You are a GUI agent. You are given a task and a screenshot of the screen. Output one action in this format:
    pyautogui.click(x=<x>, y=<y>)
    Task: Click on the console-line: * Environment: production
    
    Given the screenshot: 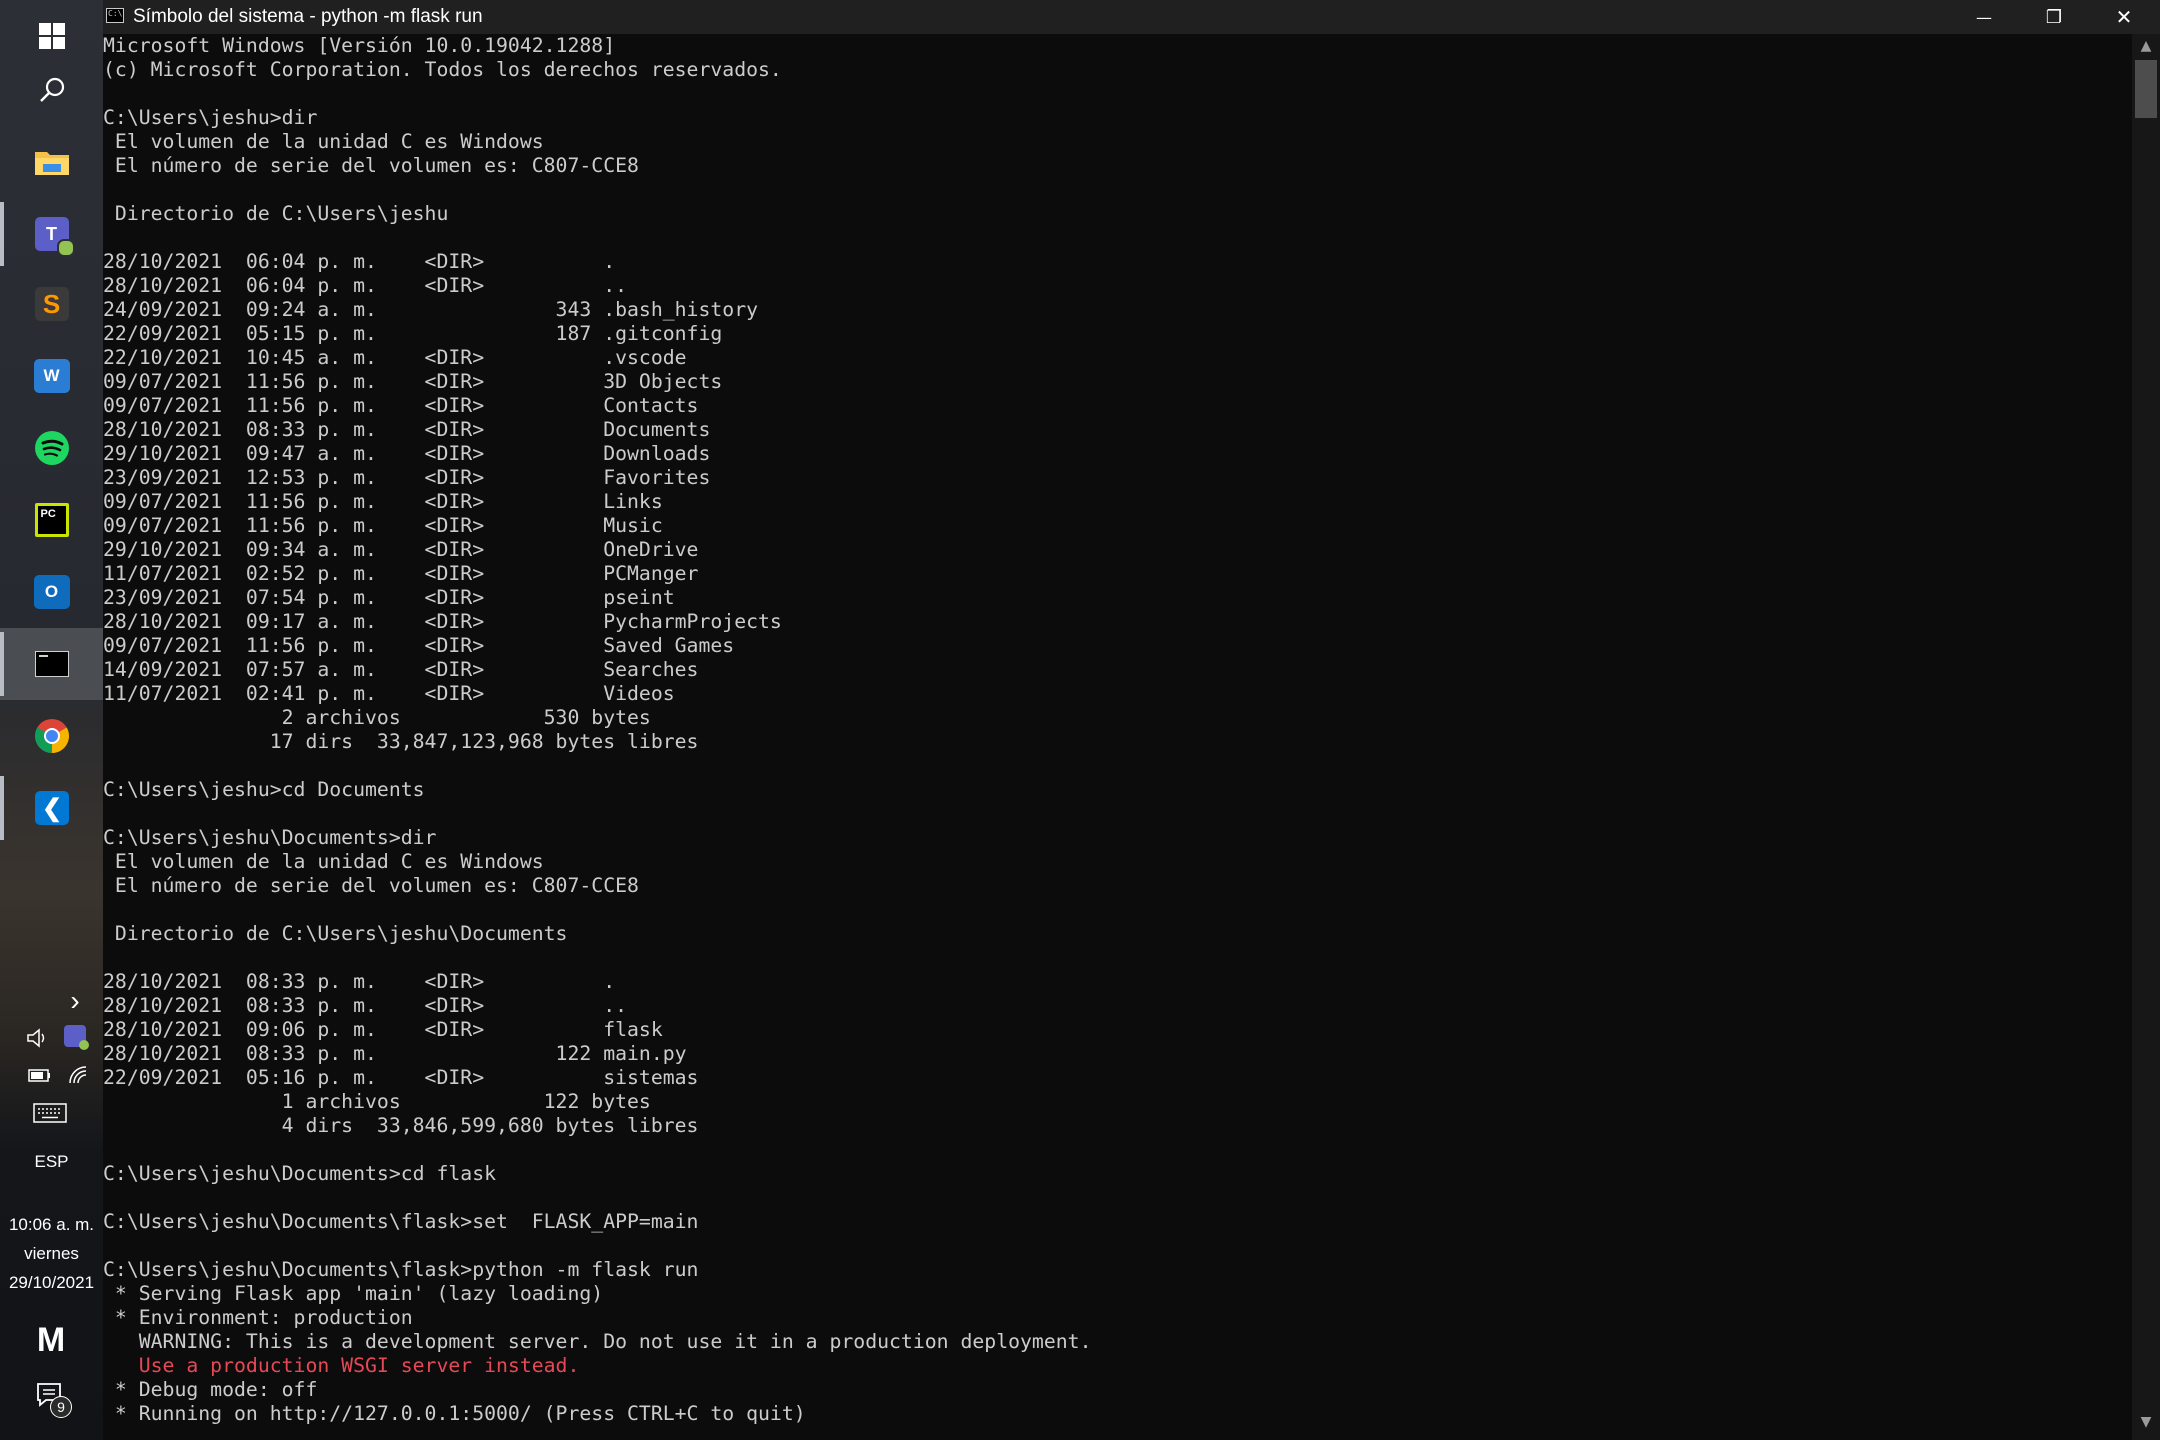 What is the action you would take?
    pyautogui.click(x=258, y=1317)
    